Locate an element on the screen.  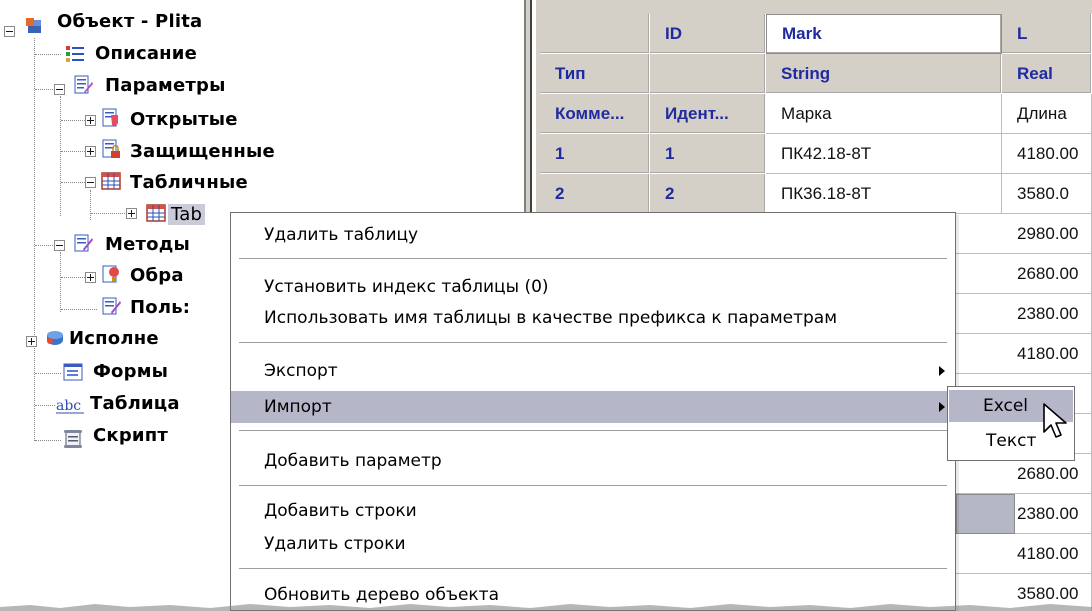
tree-root-label: Объект - Plita is located at coordinates (130, 21).